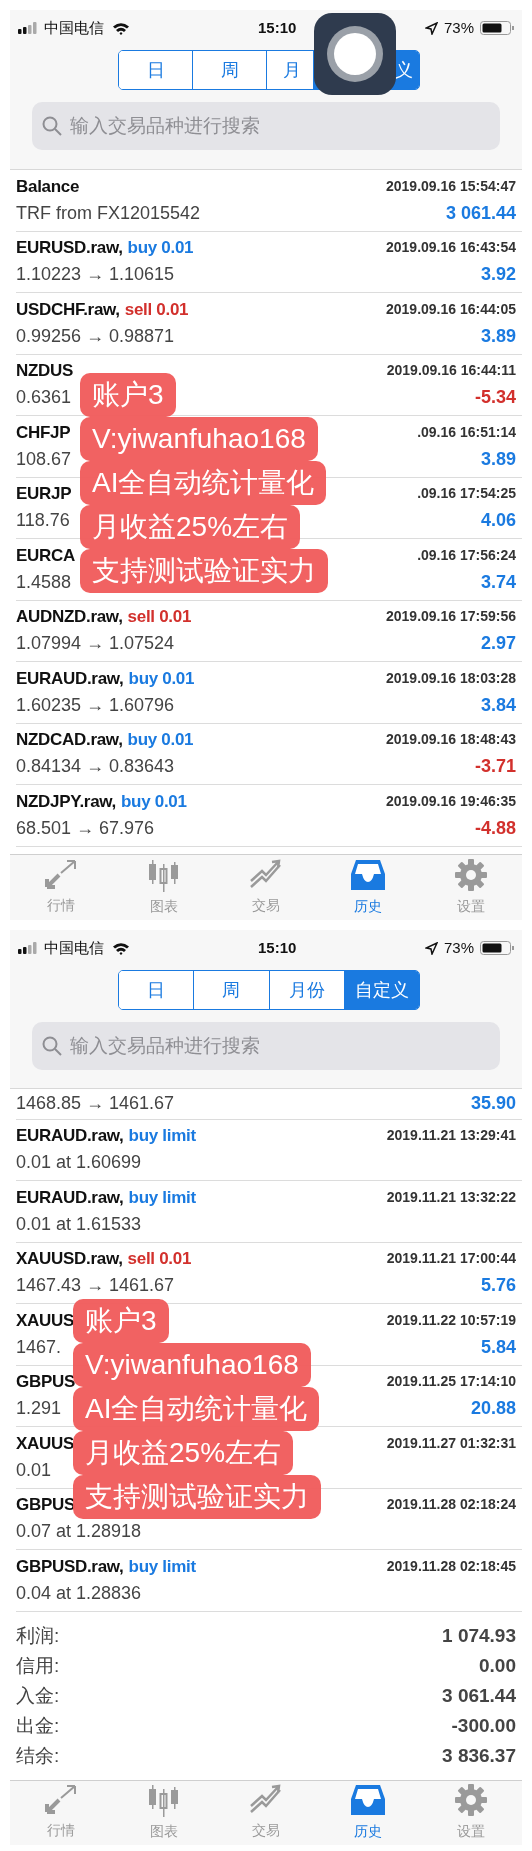  What do you see at coordinates (451, 309) in the screenshot?
I see `trade-time: 2019.09.16 16:44:05` at bounding box center [451, 309].